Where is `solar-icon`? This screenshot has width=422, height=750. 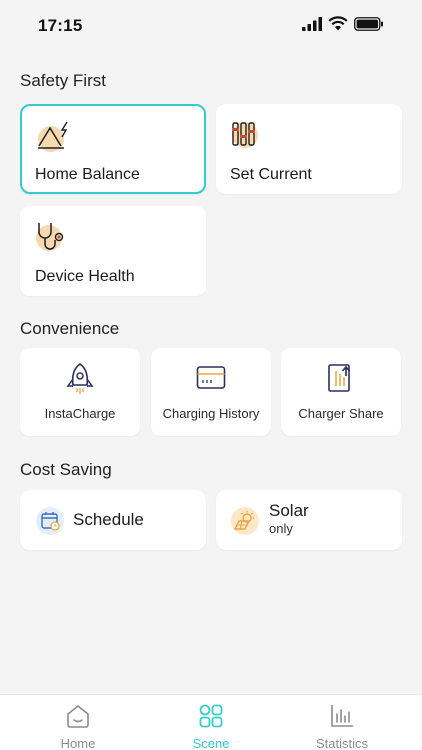
solar-icon is located at coordinates (245, 521).